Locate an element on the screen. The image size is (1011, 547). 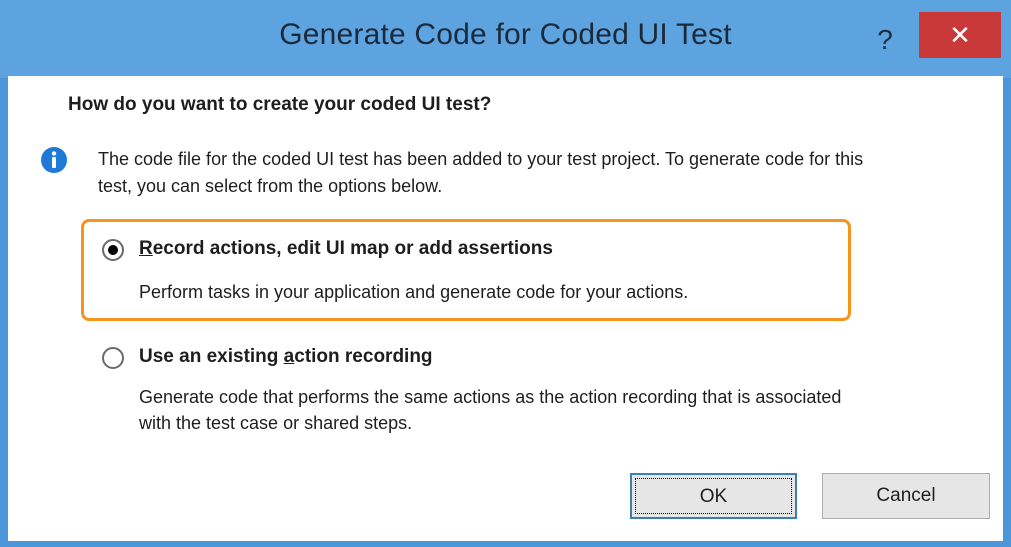
dialog-title: Generate Code for Coded UI Test is located at coordinates (505, 34).